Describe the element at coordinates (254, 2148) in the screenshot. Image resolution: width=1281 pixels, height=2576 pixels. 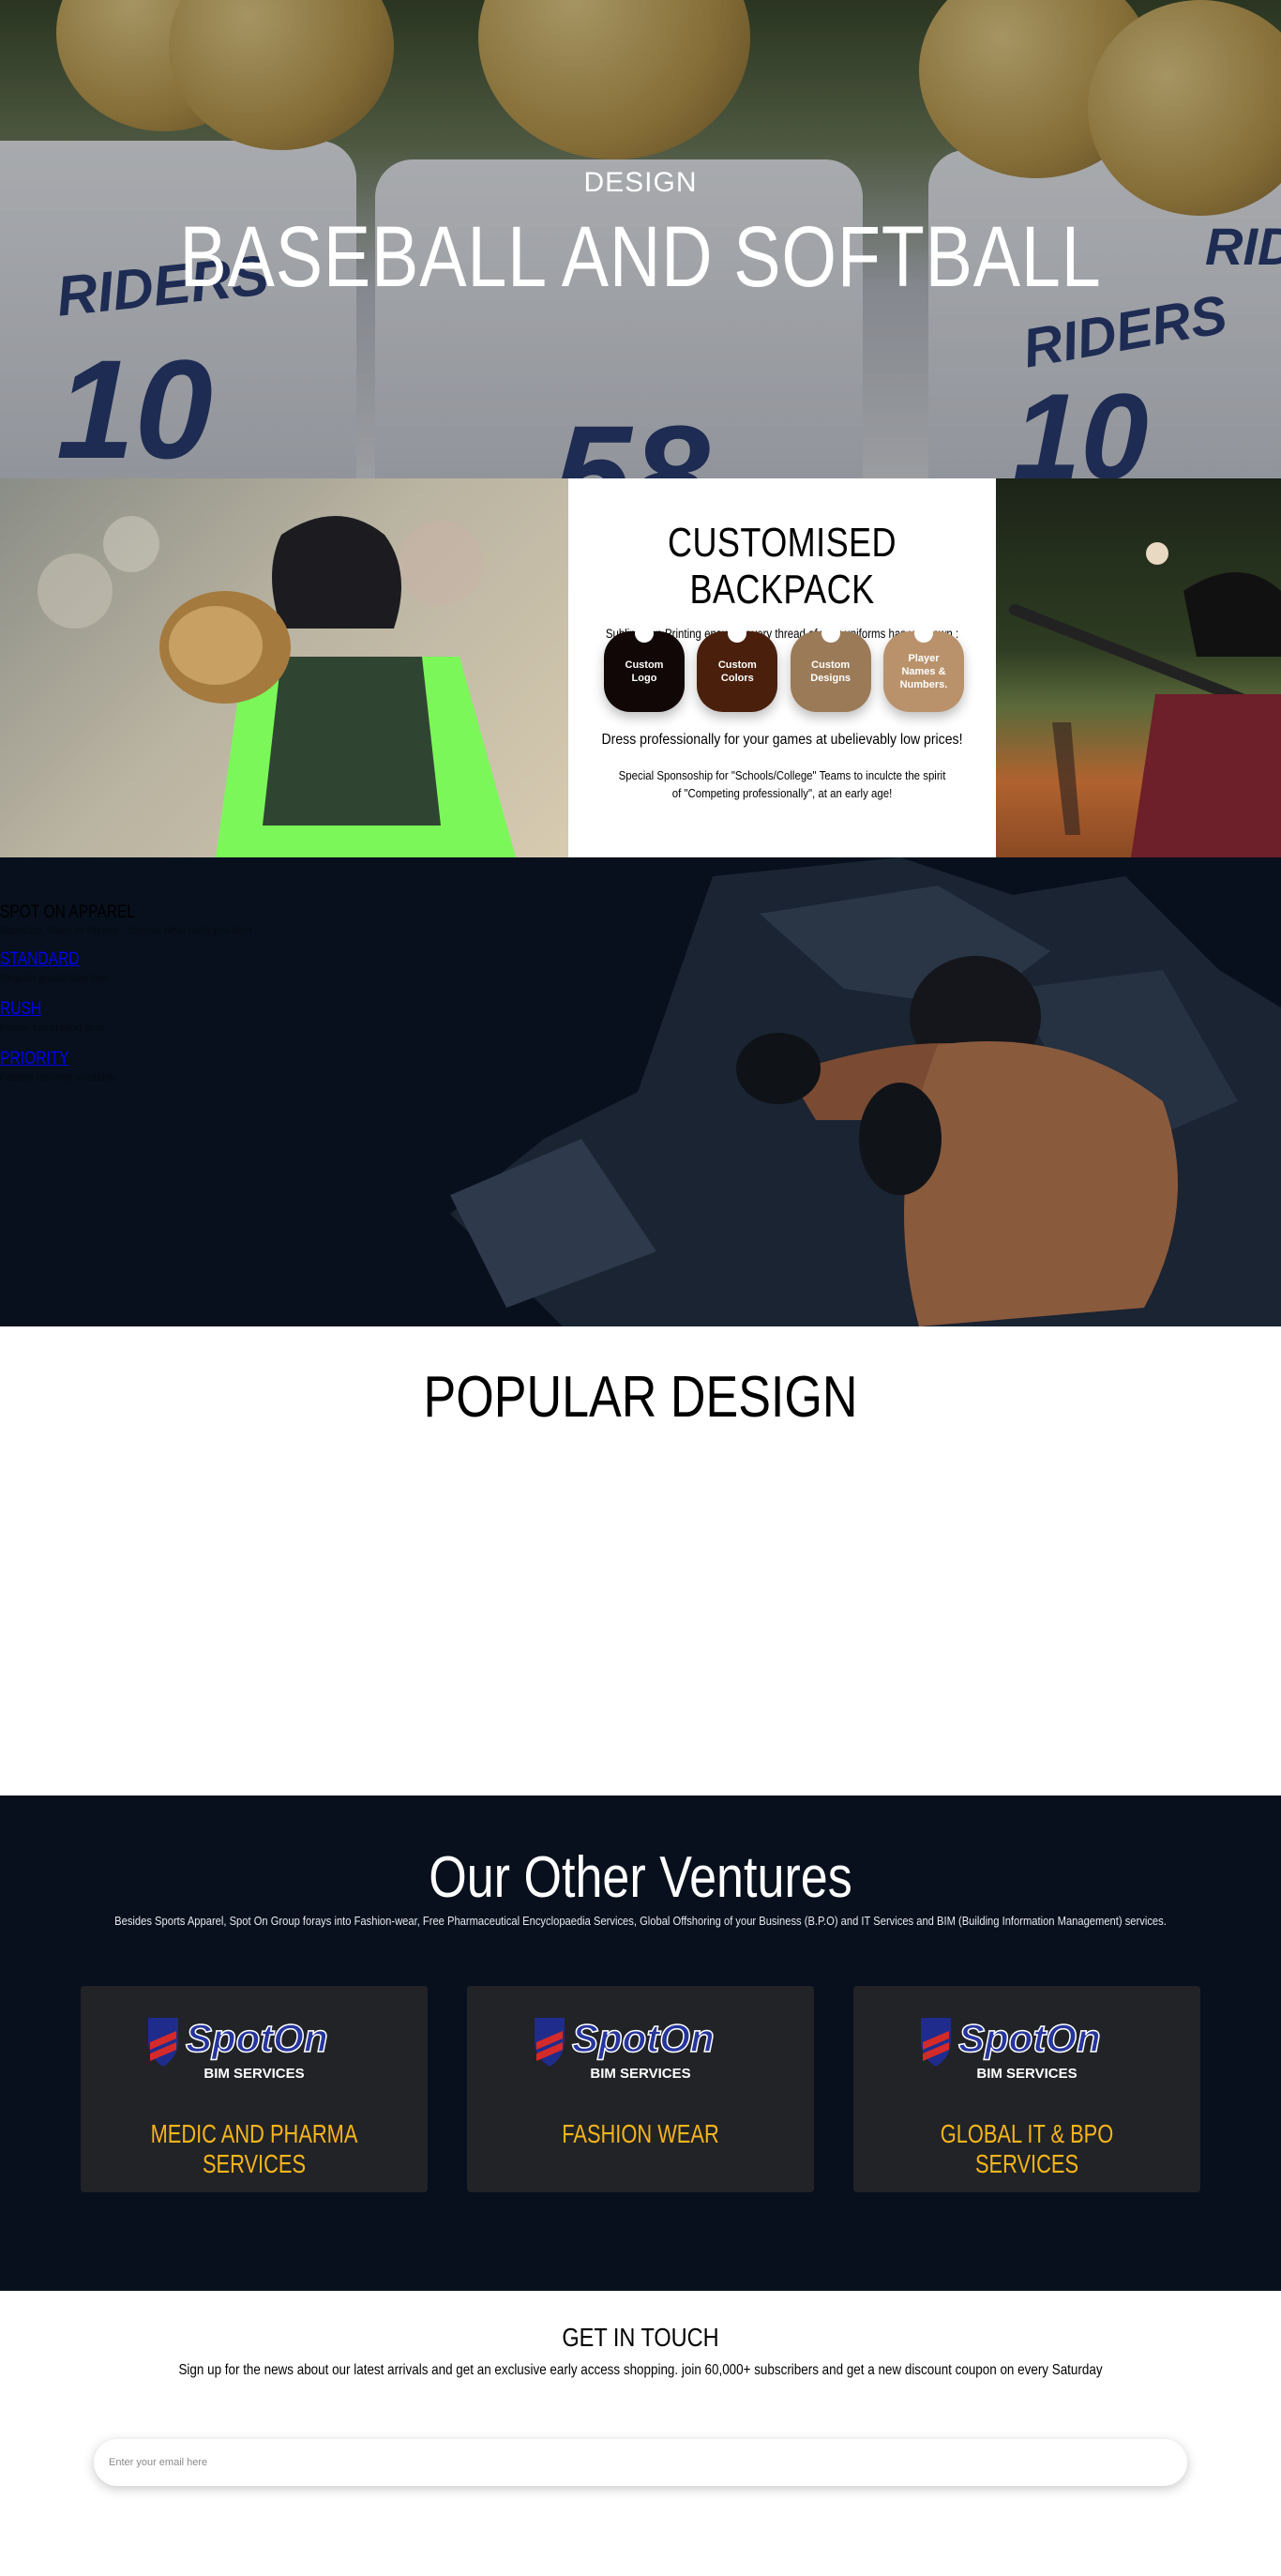
I see `venture-label: MEDIC AND PHARMA SERVICES` at that location.